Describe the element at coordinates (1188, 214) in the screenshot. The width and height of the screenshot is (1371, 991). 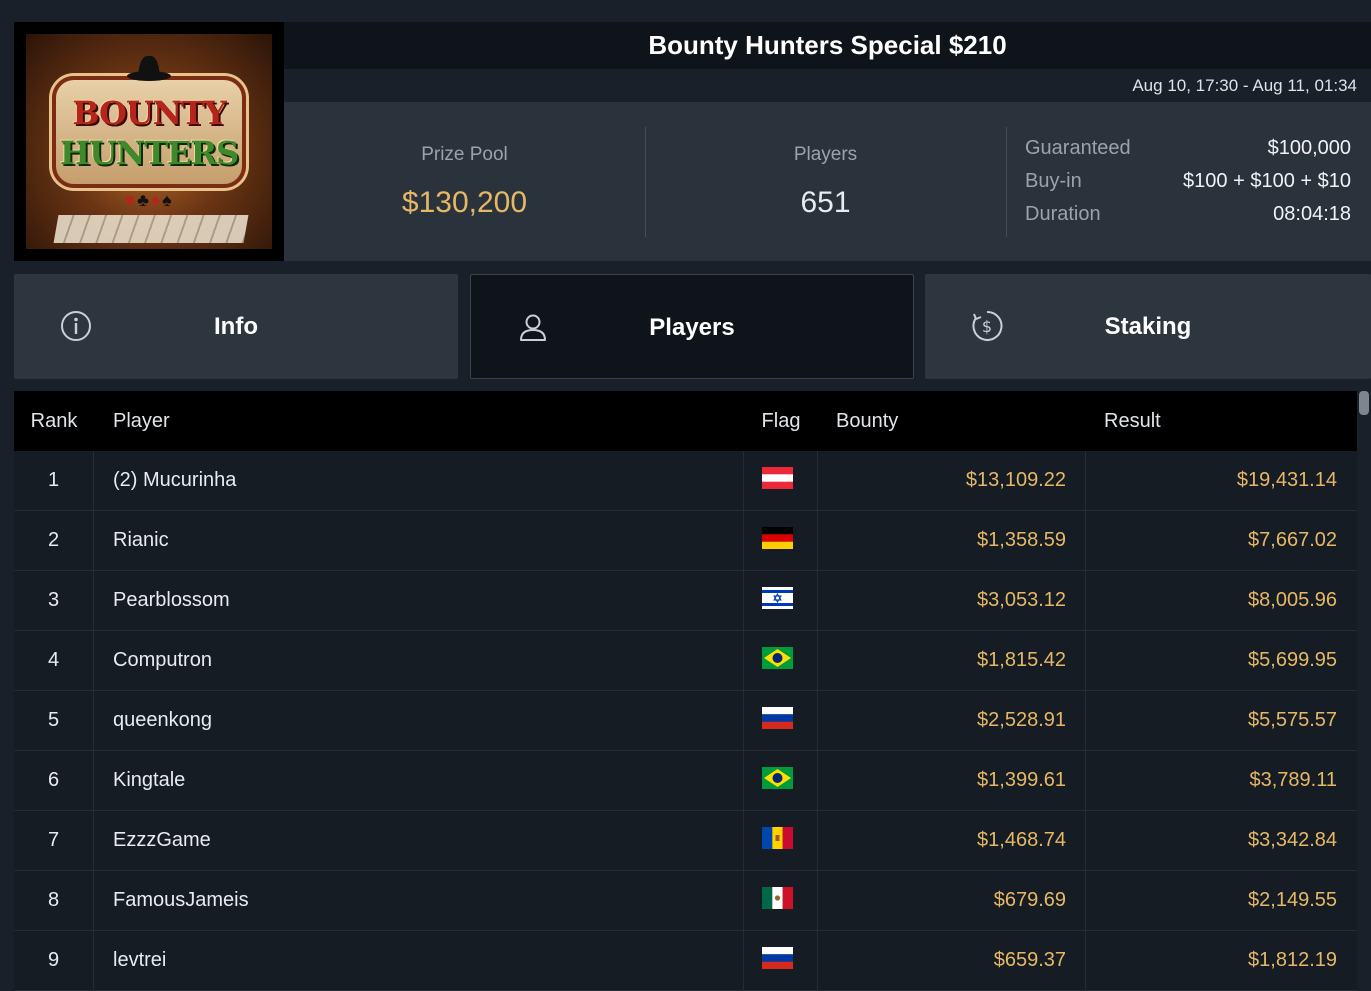
I see `detail-row-duration: Duration 08:04:18` at that location.